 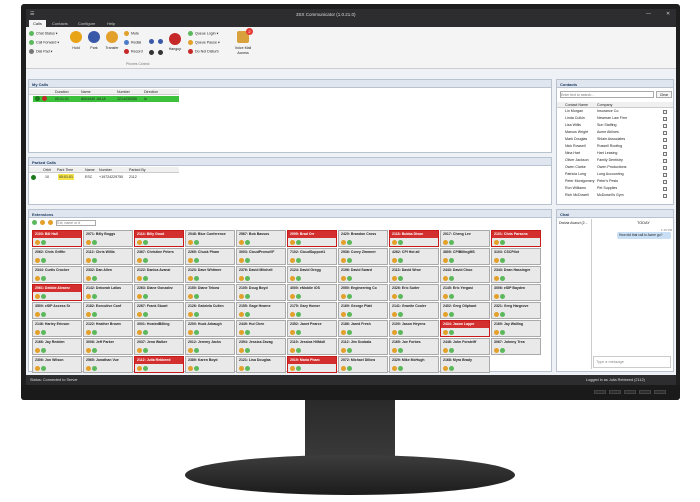 What do you see at coordinates (57, 256) in the screenshot?
I see `extension-card: 2062: Chris Griffin` at bounding box center [57, 256].